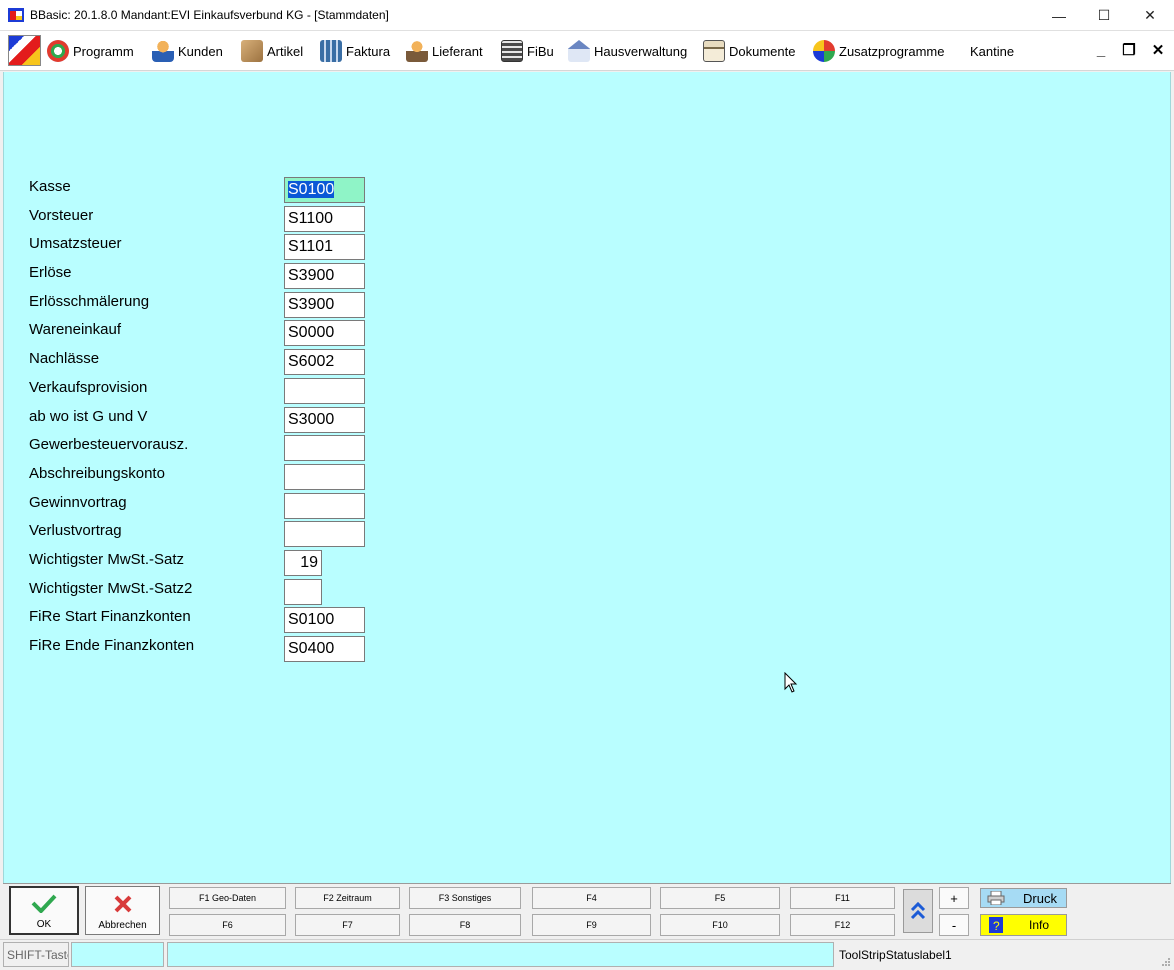 The height and width of the screenshot is (970, 1174). Describe the element at coordinates (842, 925) in the screenshot. I see `f12-button: F12` at that location.